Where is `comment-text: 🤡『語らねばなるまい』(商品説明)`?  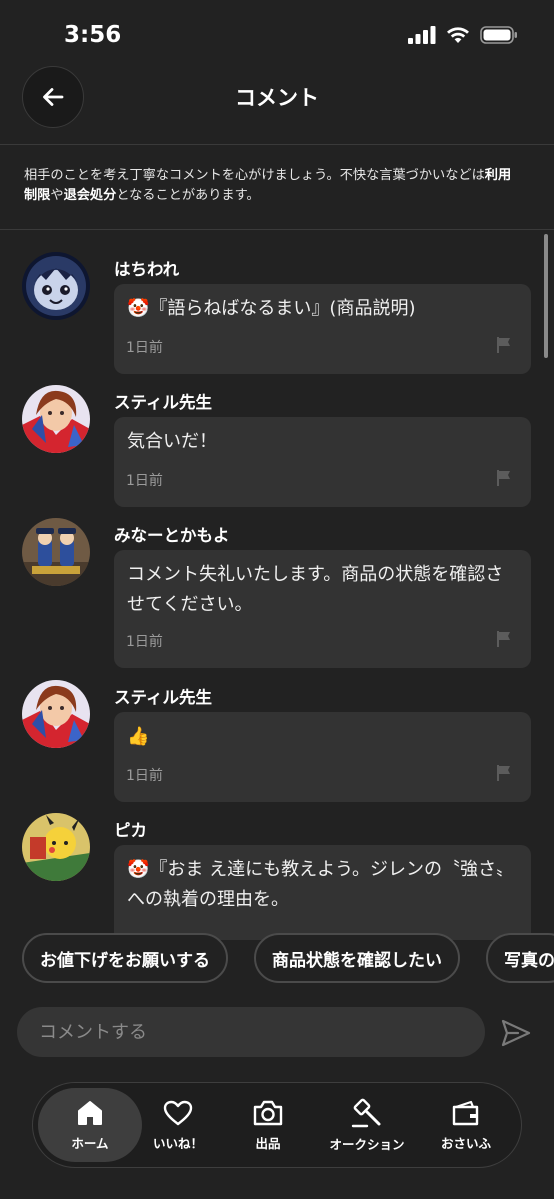 comment-text: 🤡『語らねばなるまい』(商品説明) is located at coordinates (271, 308).